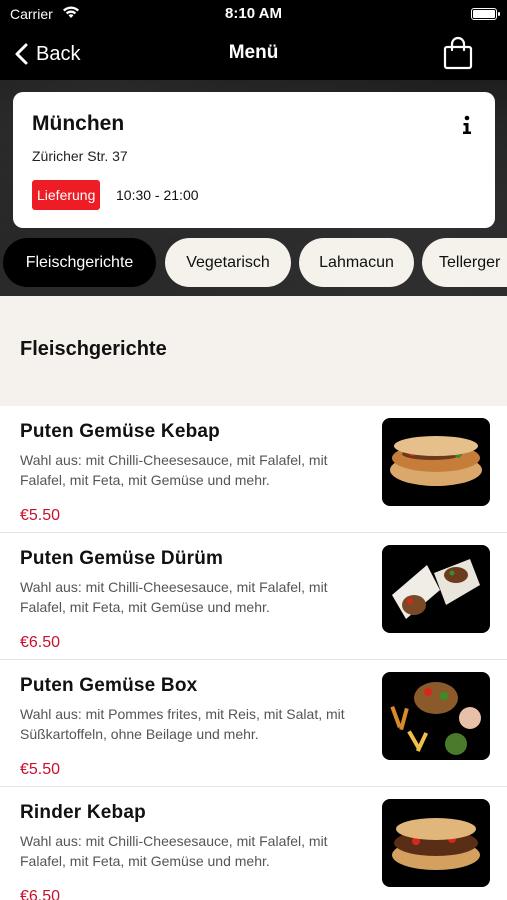 The width and height of the screenshot is (507, 900). I want to click on shopping-bag-icon, so click(458, 53).